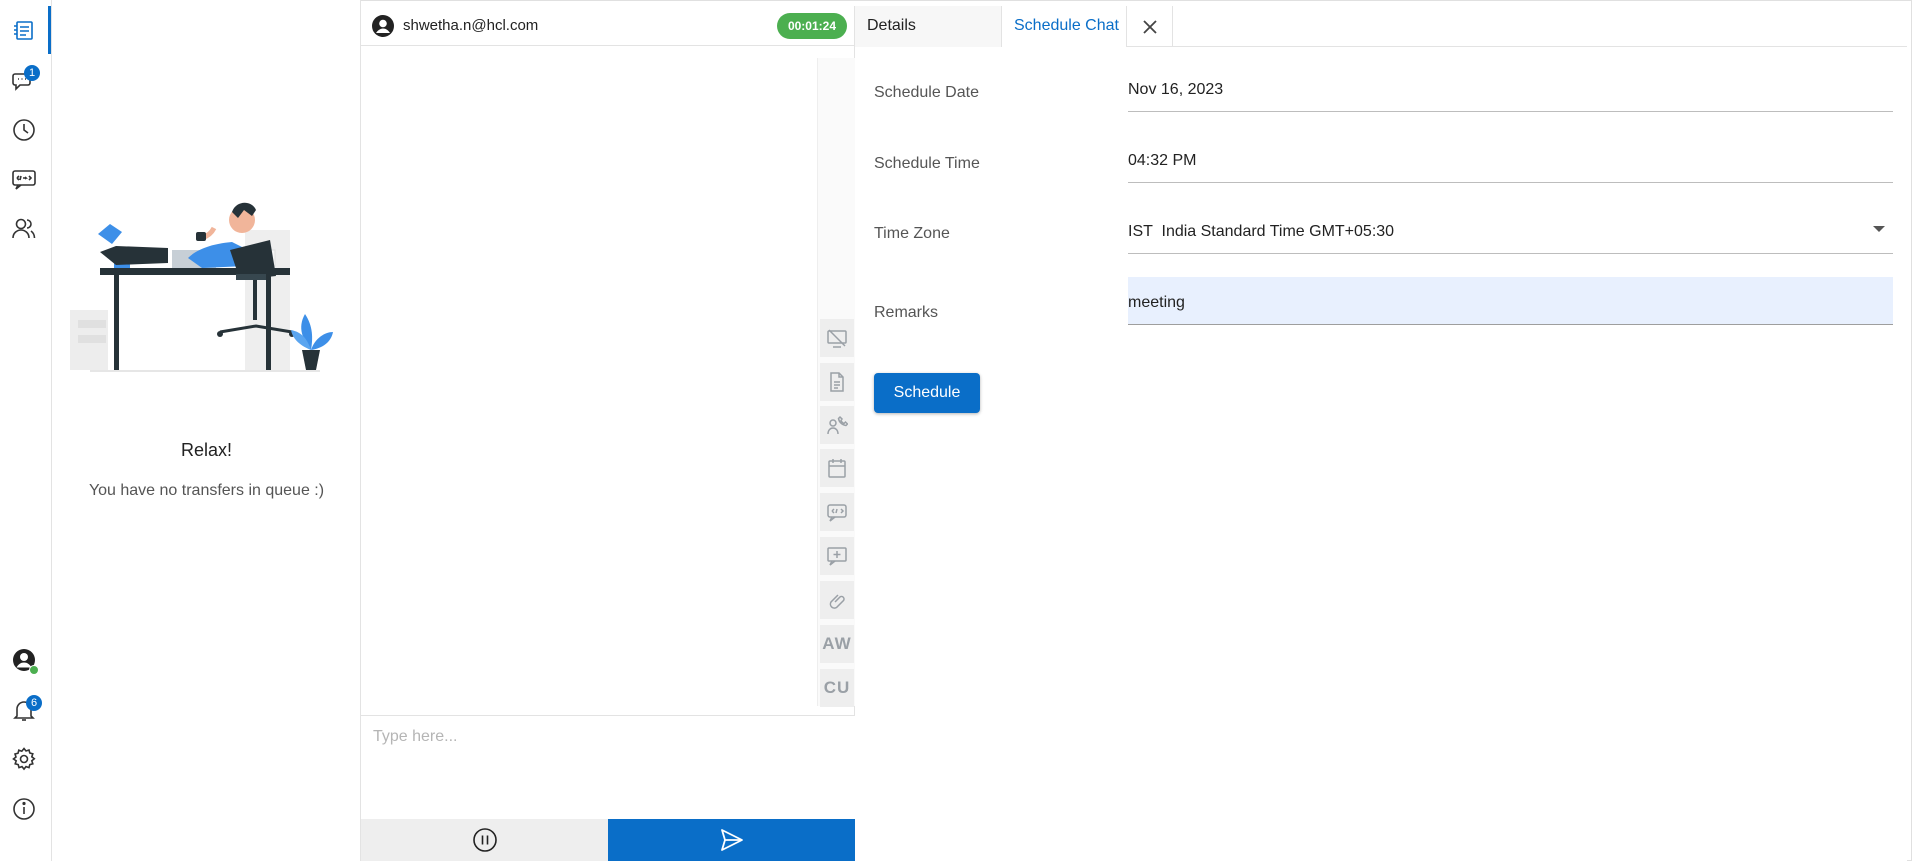  Describe the element at coordinates (24, 710) in the screenshot. I see `notification-bell-icon: 6` at that location.